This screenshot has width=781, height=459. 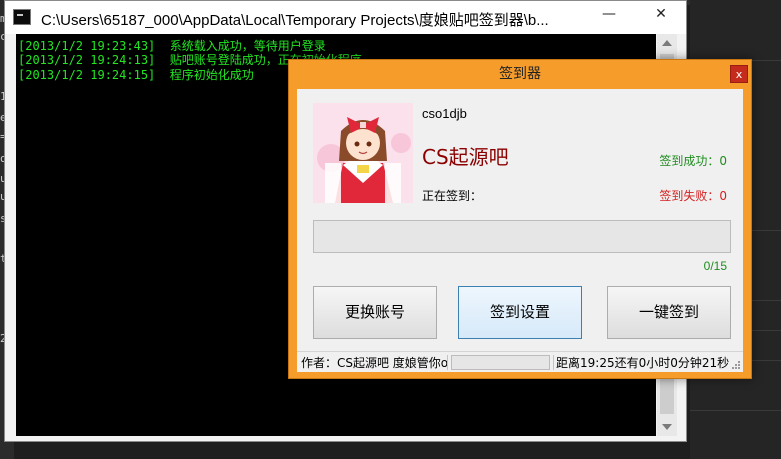 What do you see at coordinates (375, 312) in the screenshot?
I see `switch-account-button: 更换账号` at bounding box center [375, 312].